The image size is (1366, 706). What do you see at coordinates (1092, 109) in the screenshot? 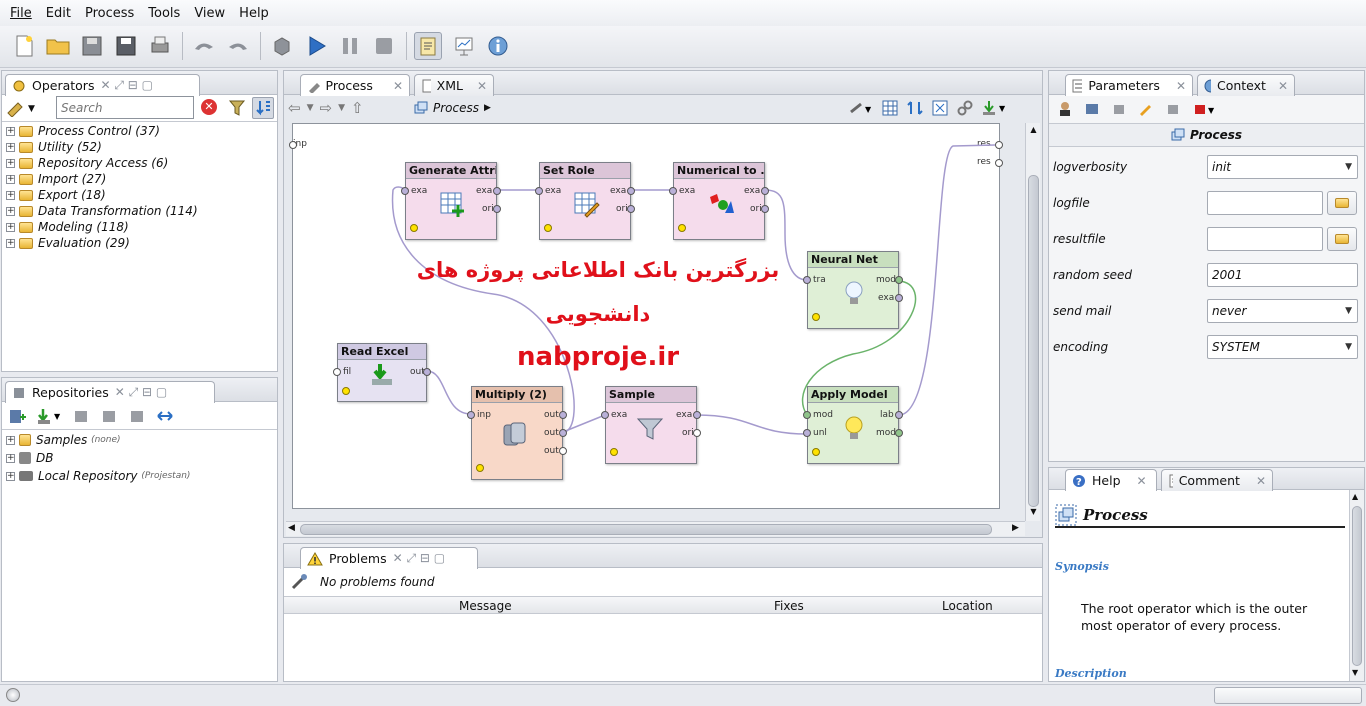
I see `show-params-icon` at bounding box center [1092, 109].